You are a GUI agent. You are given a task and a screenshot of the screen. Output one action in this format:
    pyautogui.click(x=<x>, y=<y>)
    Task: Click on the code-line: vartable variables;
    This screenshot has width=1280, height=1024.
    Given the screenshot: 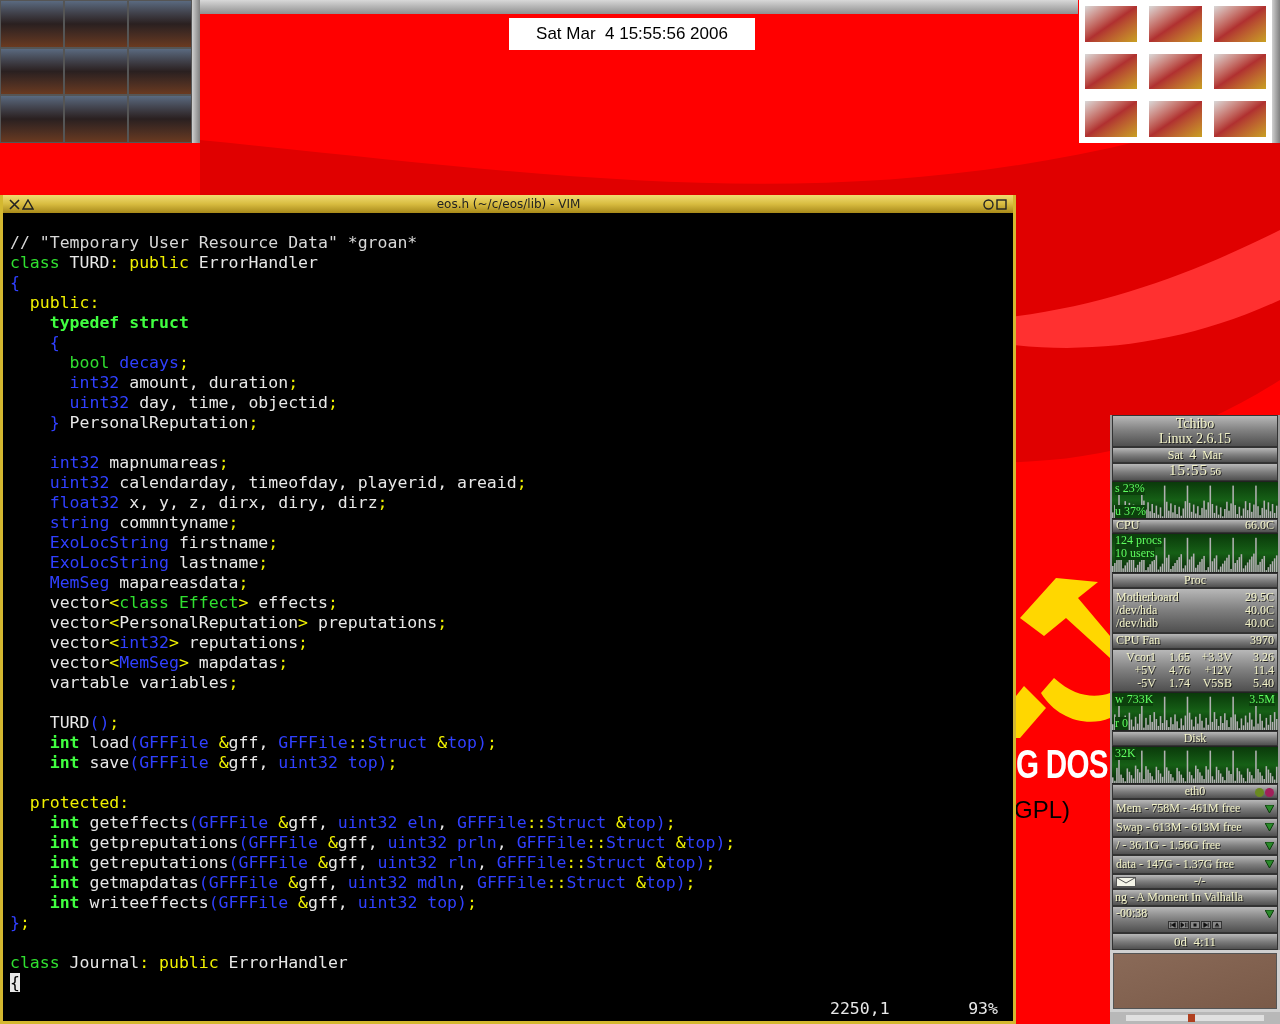 What is the action you would take?
    pyautogui.click(x=143, y=683)
    